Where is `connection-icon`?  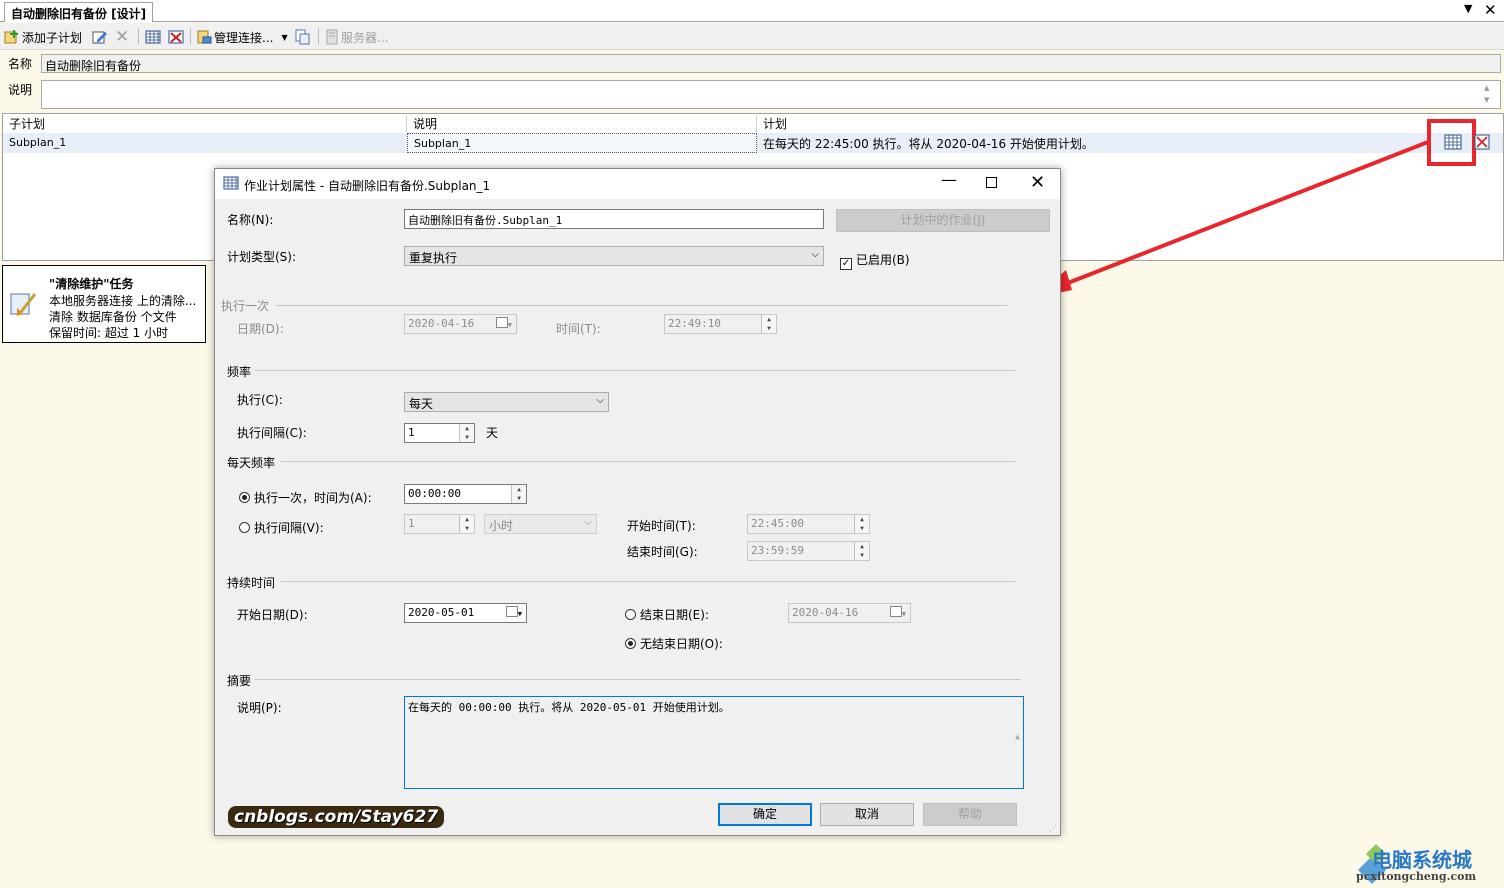 connection-icon is located at coordinates (204, 37).